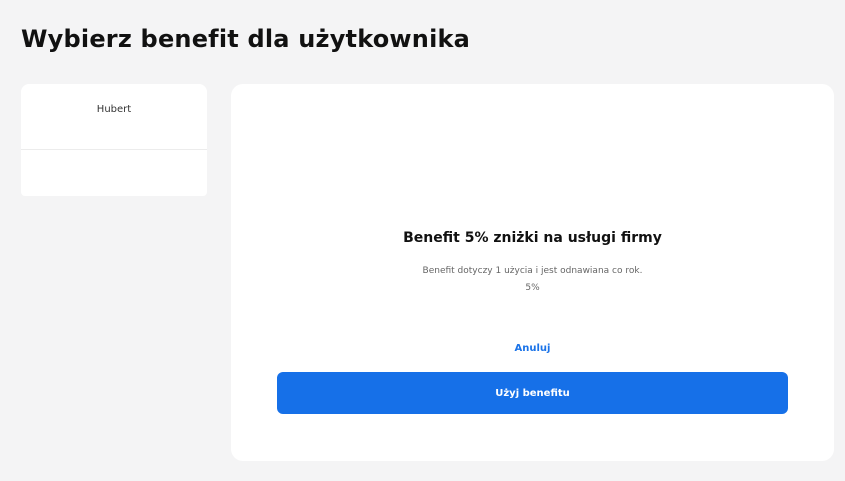 The width and height of the screenshot is (845, 481). Describe the element at coordinates (532, 238) in the screenshot. I see `benefit-title: Benefit 5% zniżki na usługi firmy` at that location.